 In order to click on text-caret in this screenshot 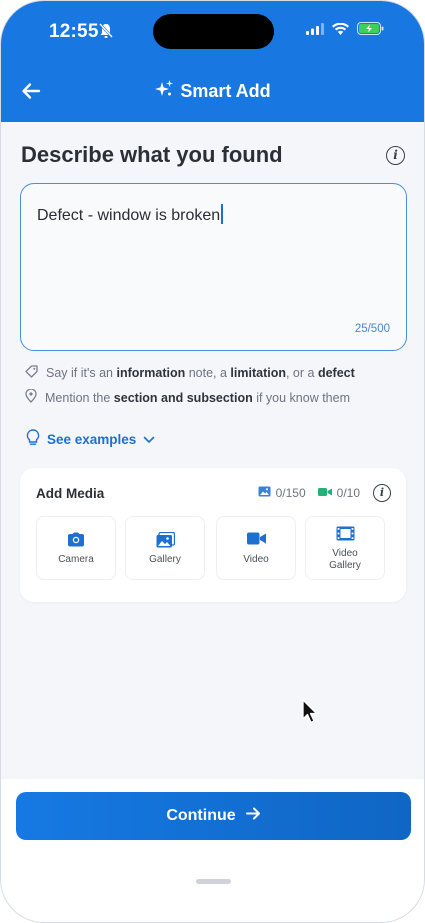, I will do `click(222, 214)`.